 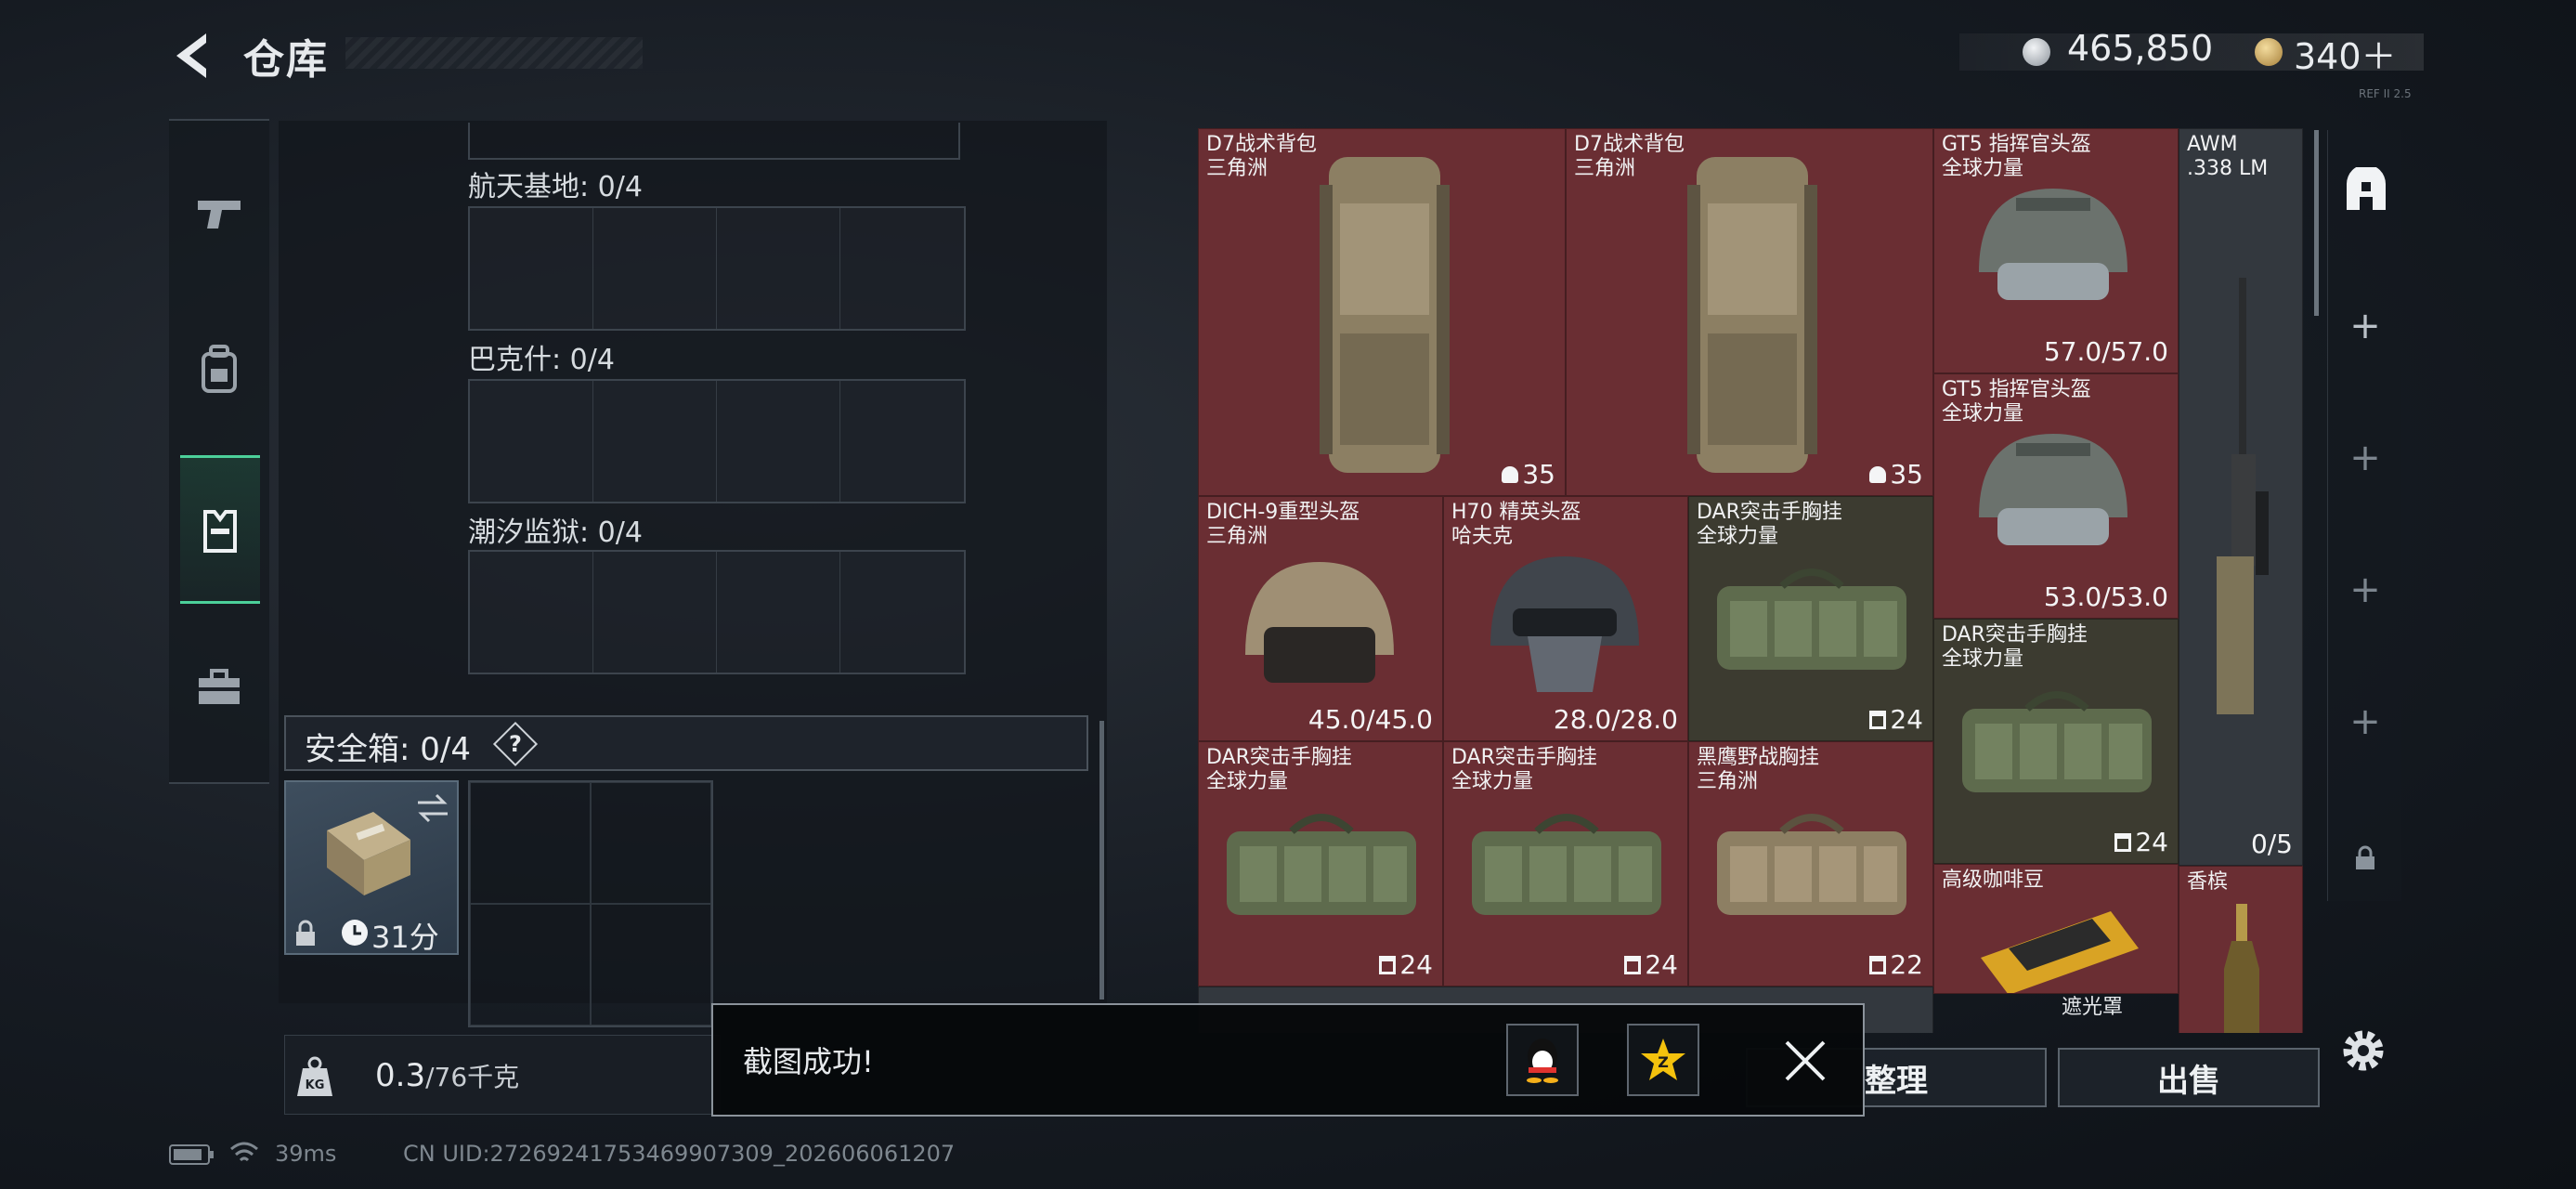 I want to click on wifi-icon, so click(x=244, y=1152).